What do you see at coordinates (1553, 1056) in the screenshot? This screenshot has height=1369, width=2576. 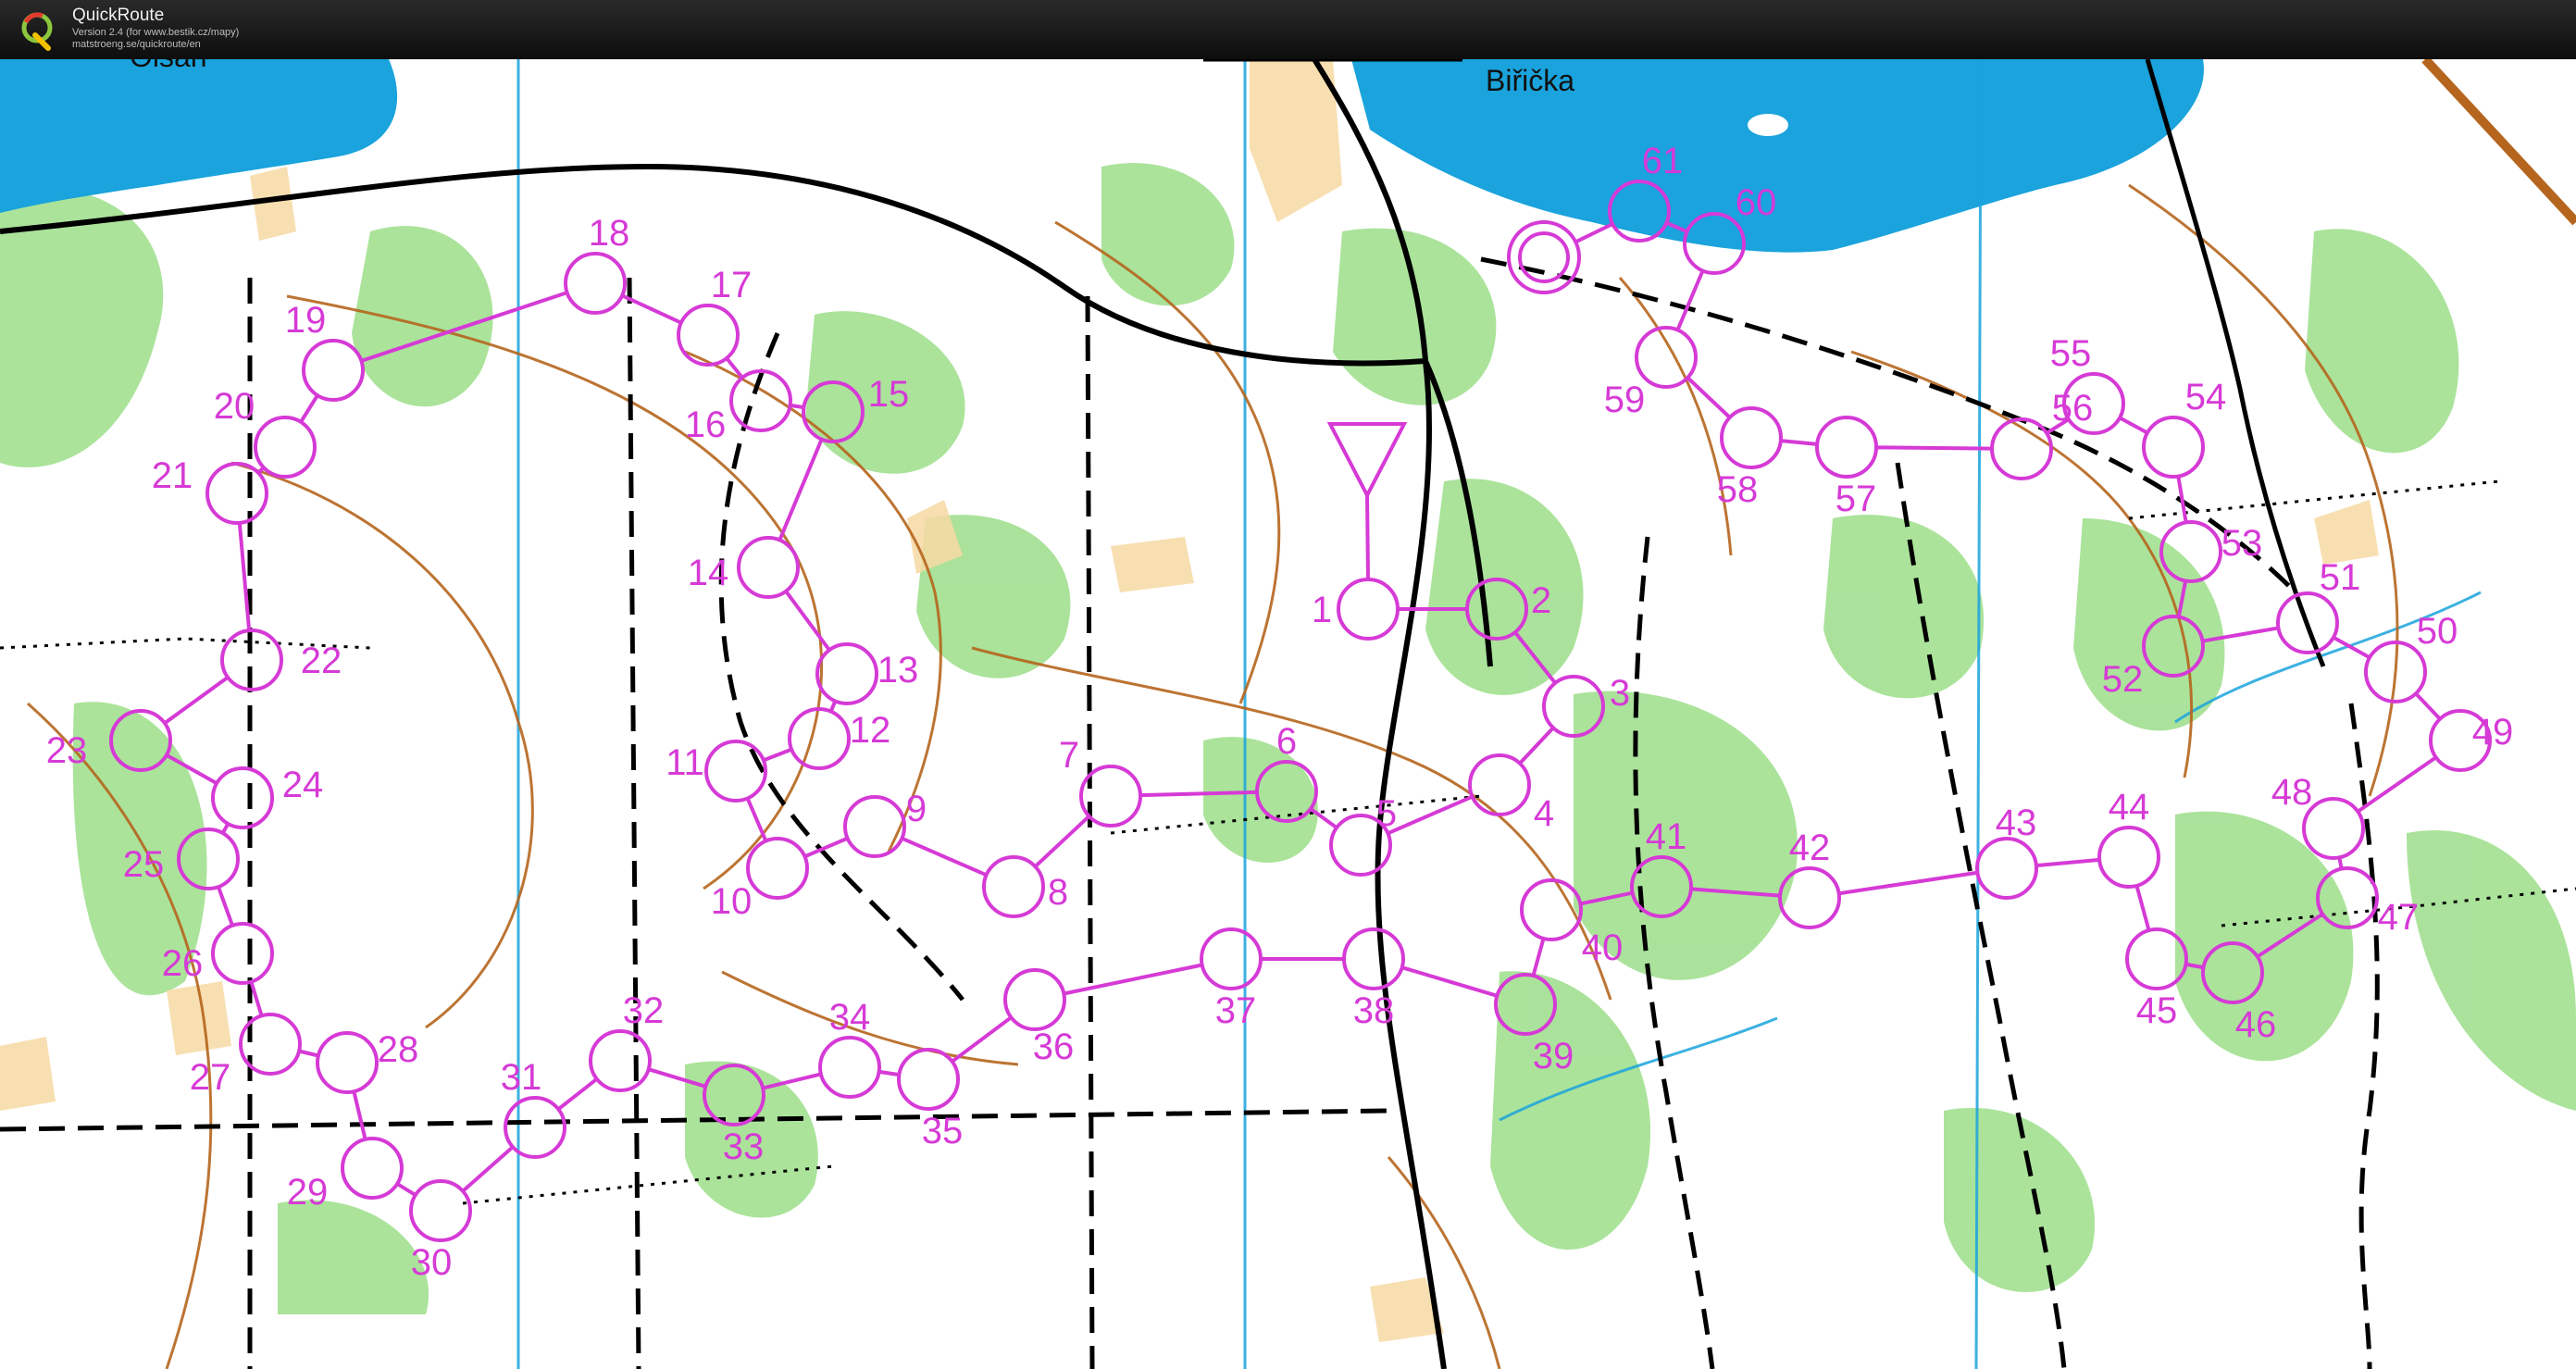 I see `control-label-39: 39` at bounding box center [1553, 1056].